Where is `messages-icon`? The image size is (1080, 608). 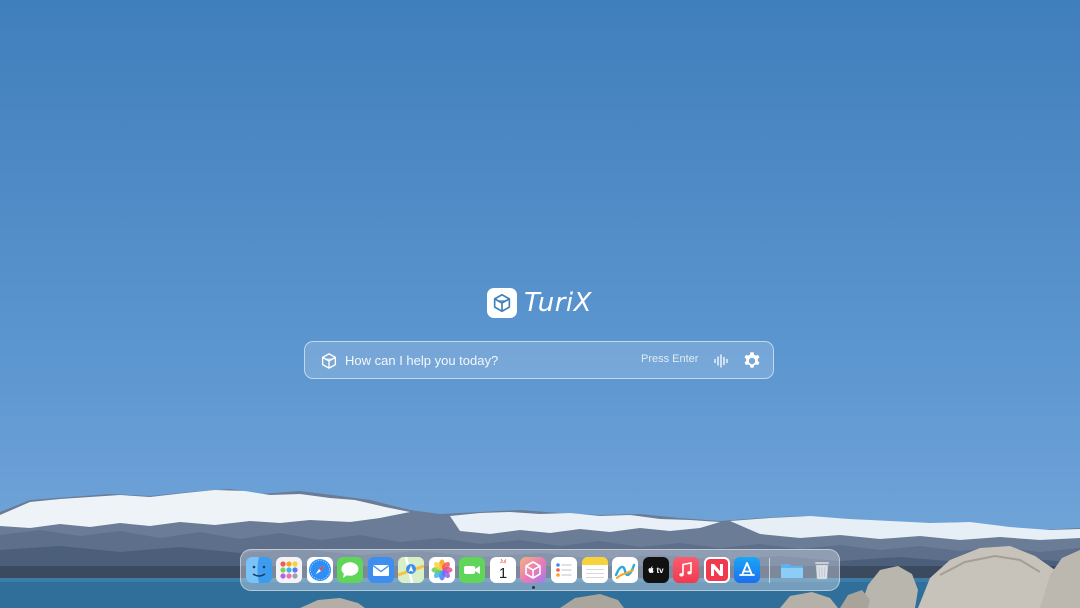
messages-icon is located at coordinates (350, 570).